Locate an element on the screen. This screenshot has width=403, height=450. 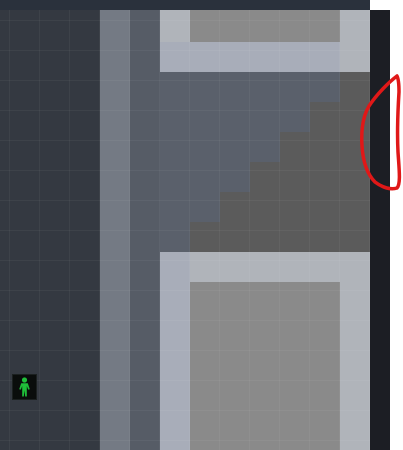
top-edge-bar is located at coordinates (185, 5).